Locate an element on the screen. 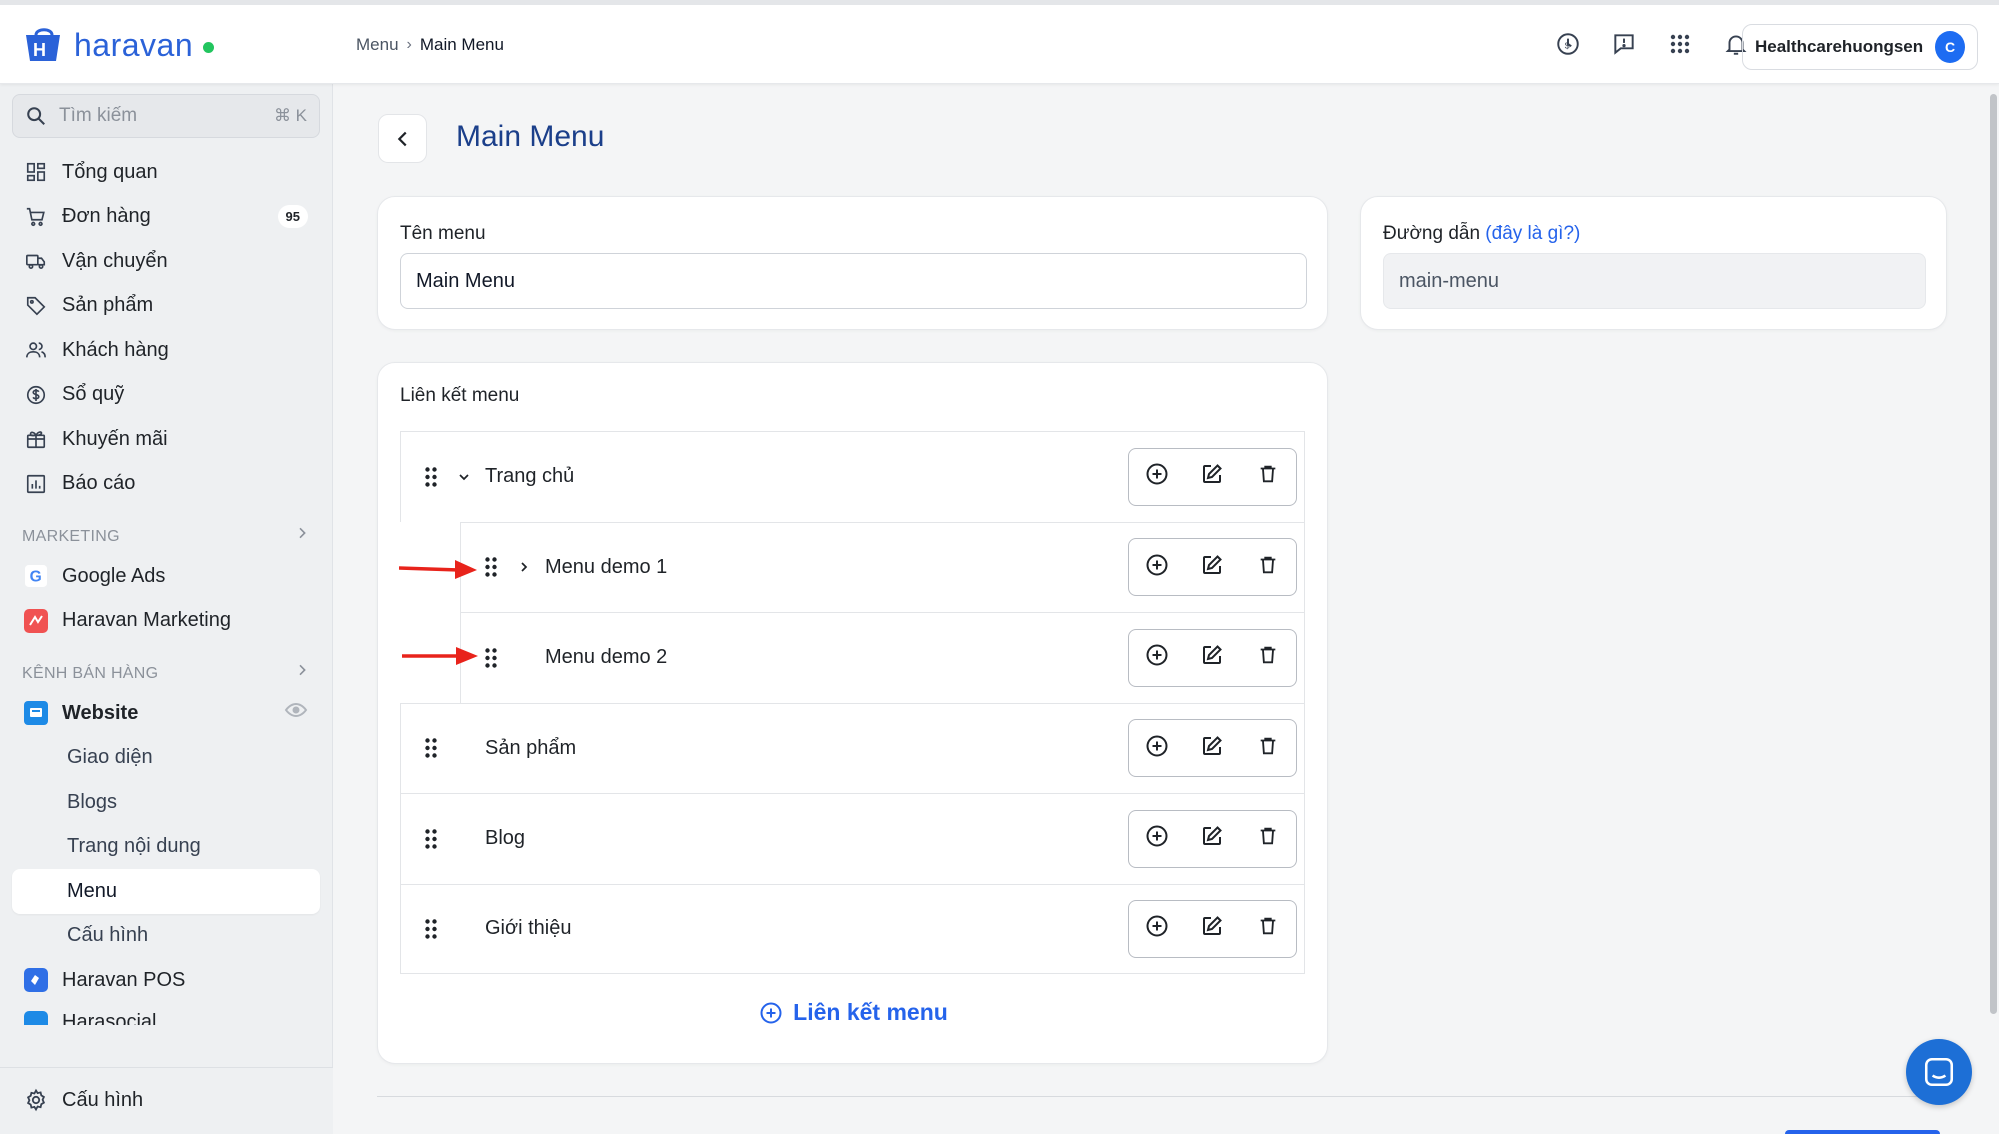 This screenshot has width=1999, height=1134. google-icon: G is located at coordinates (36, 576).